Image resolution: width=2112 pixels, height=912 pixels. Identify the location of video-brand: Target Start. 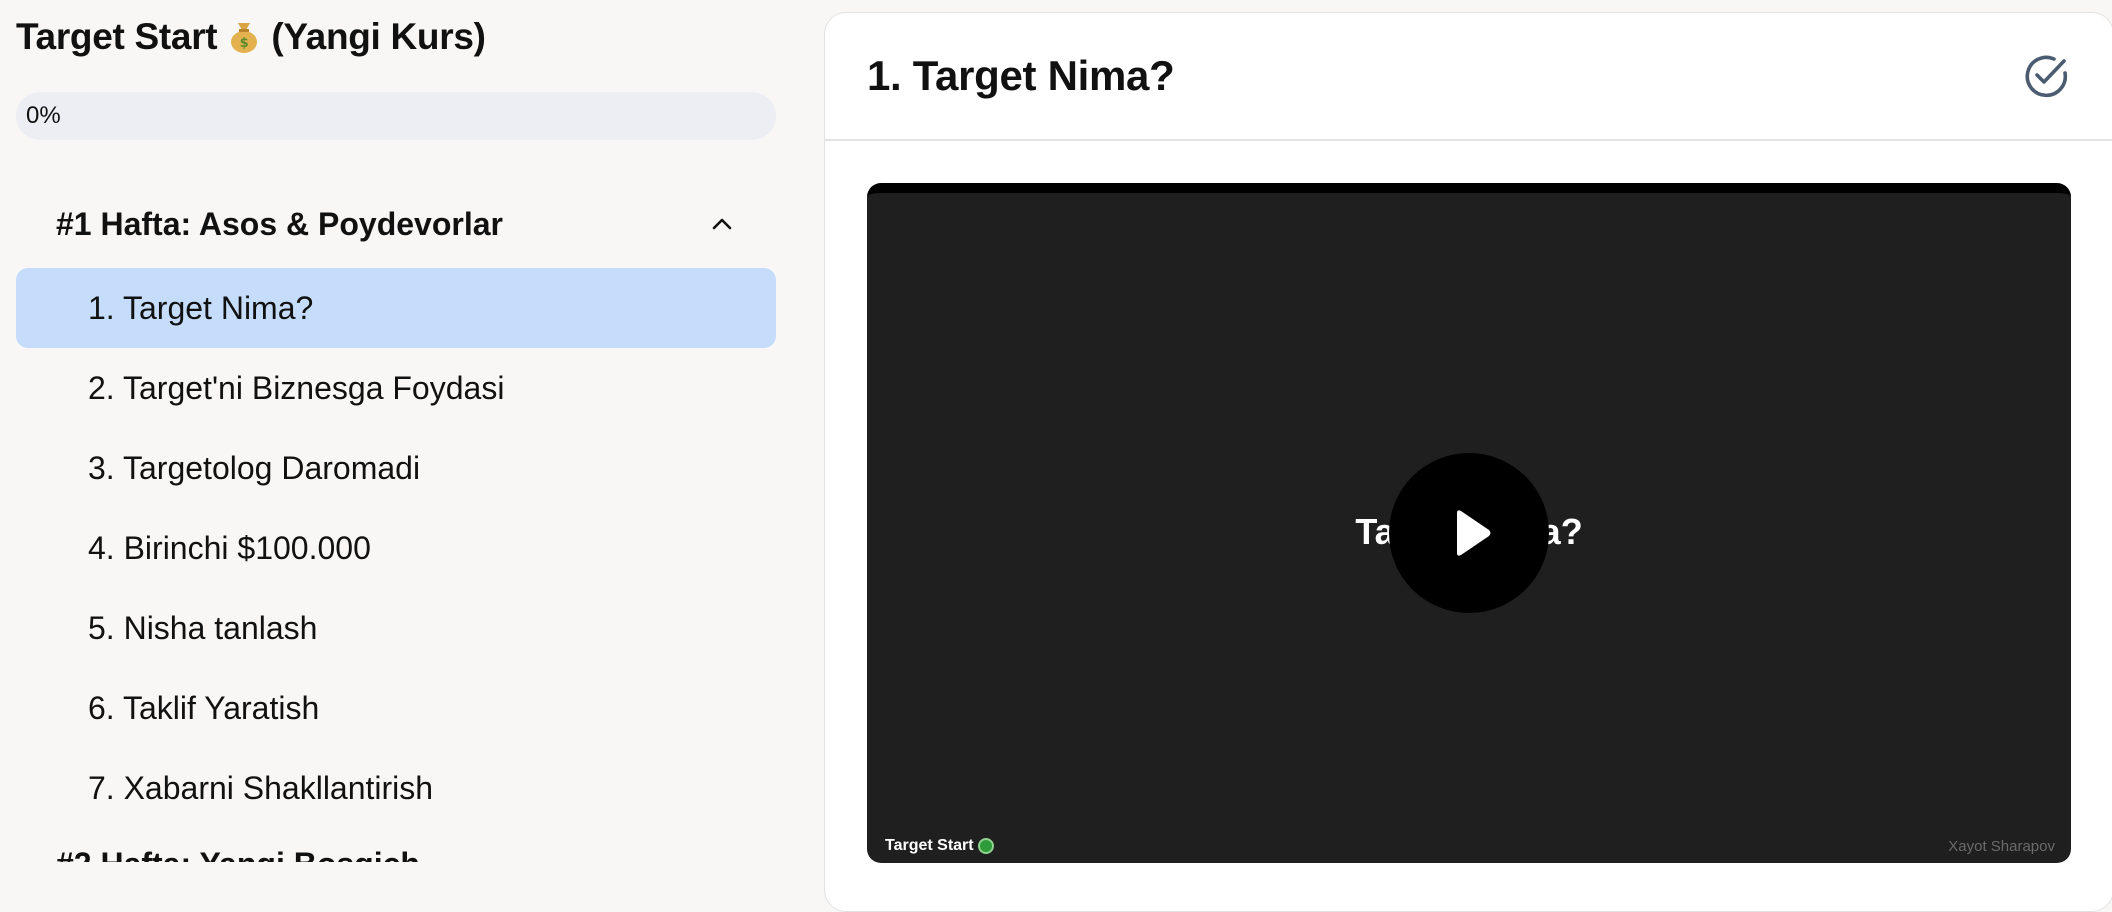
(939, 846).